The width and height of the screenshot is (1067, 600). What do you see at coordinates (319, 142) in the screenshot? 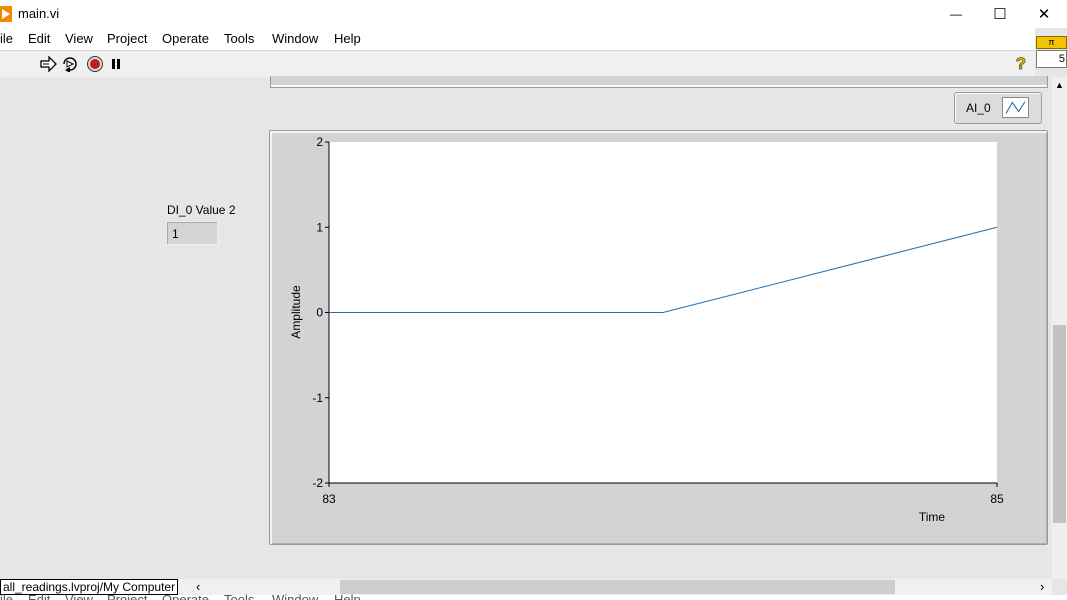
I see `y-tick-label: 2` at bounding box center [319, 142].